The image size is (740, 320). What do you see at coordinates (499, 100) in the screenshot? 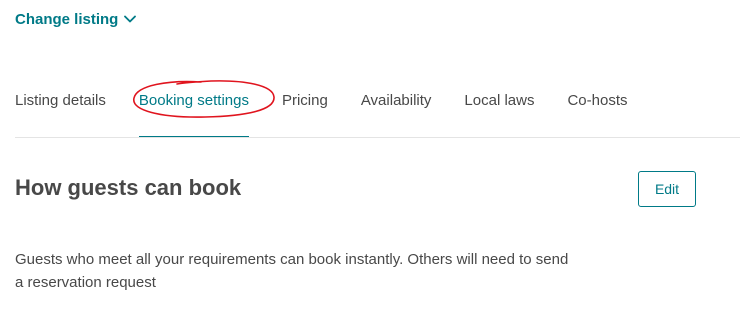
I see `tab-label: Local laws` at bounding box center [499, 100].